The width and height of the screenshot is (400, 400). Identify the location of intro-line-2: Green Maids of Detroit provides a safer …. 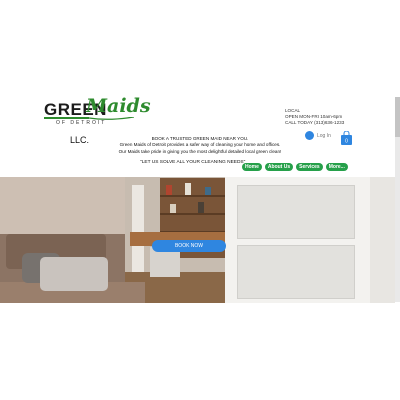
(200, 145).